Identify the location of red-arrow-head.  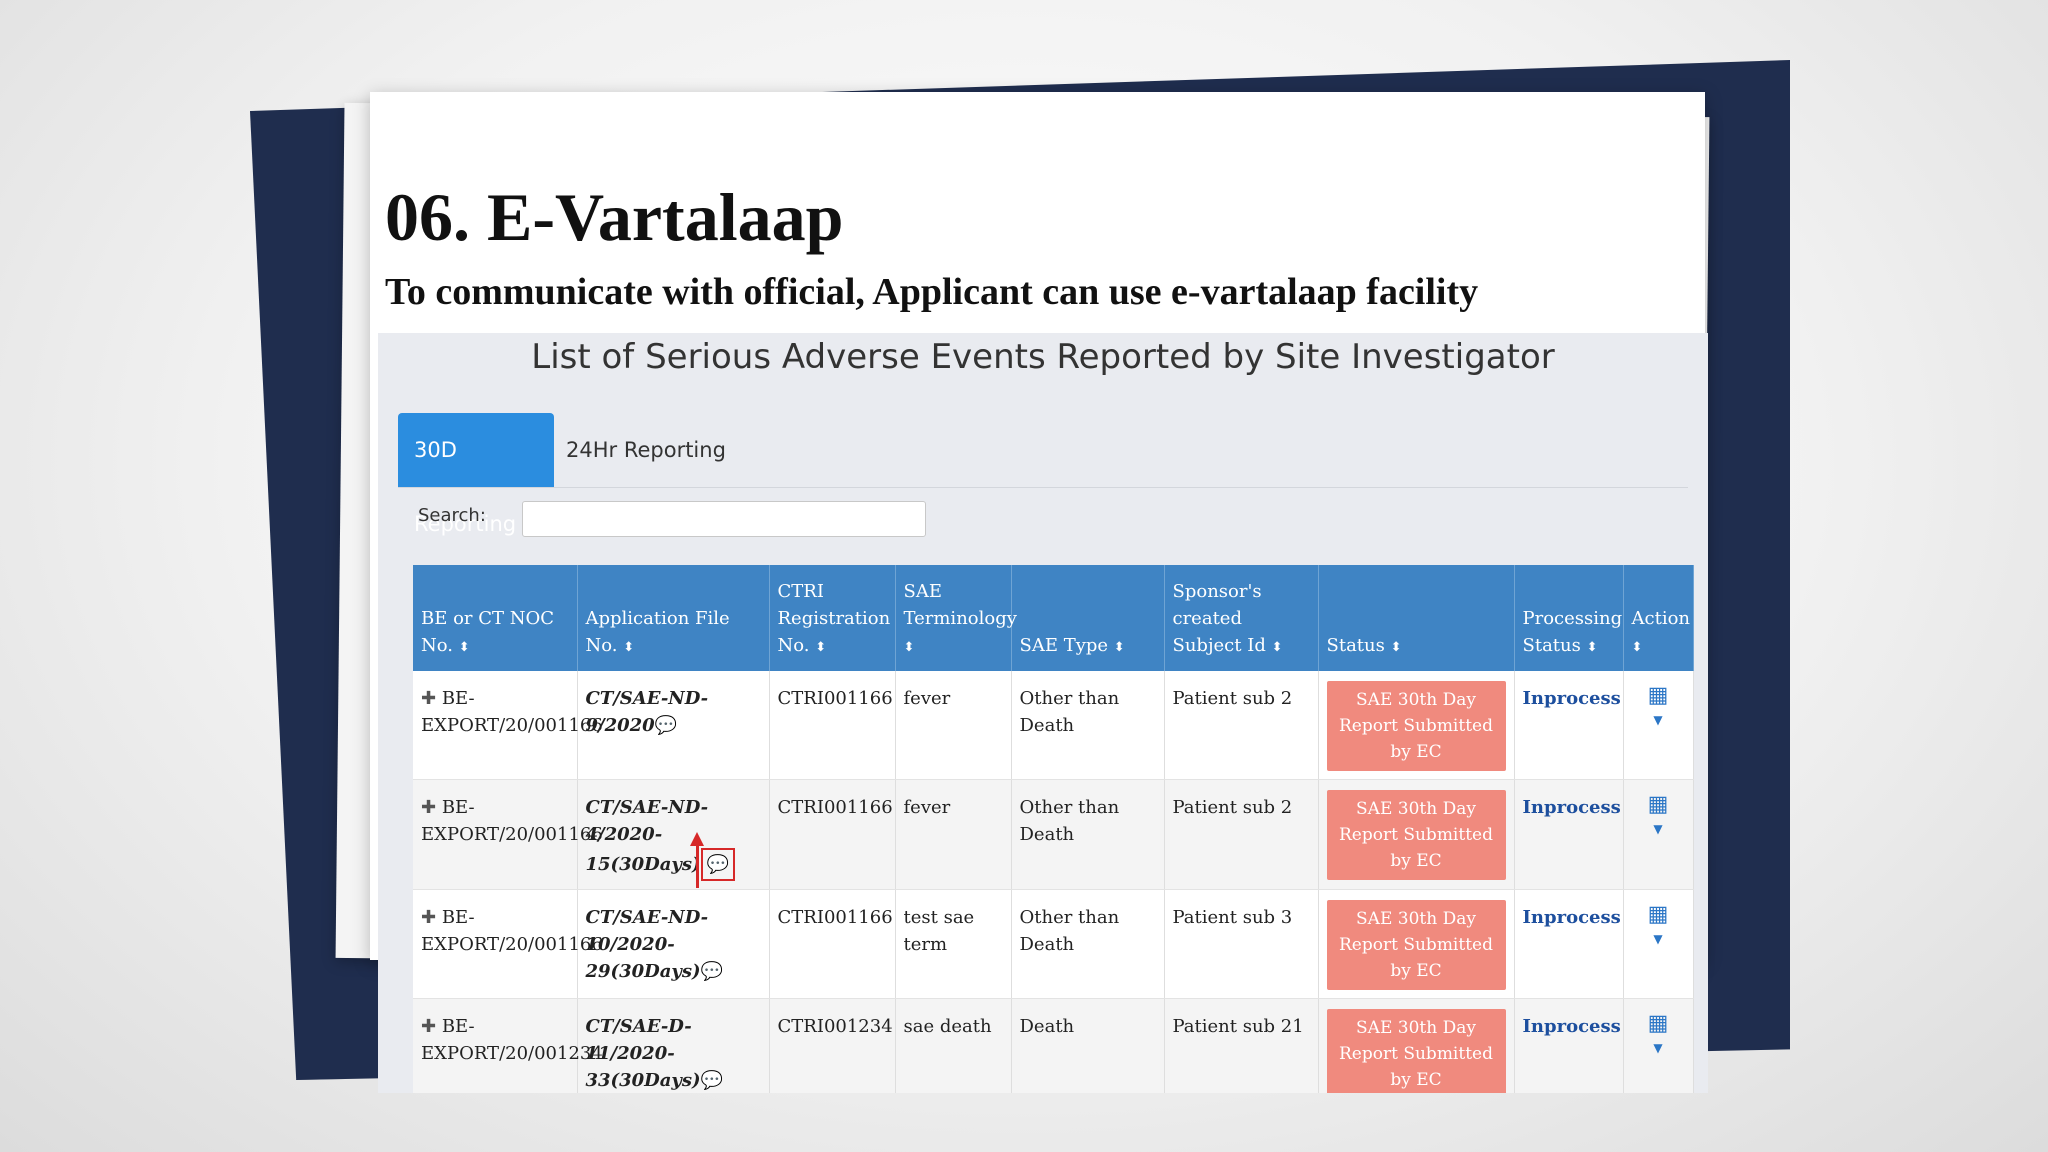
(697, 839).